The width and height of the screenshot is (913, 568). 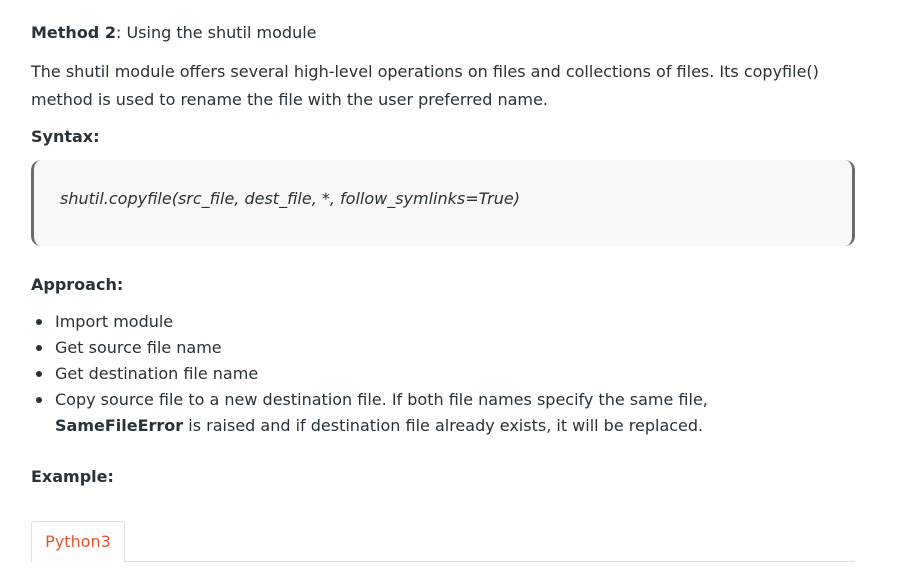 What do you see at coordinates (78, 541) in the screenshot?
I see `tab-python3: Python3` at bounding box center [78, 541].